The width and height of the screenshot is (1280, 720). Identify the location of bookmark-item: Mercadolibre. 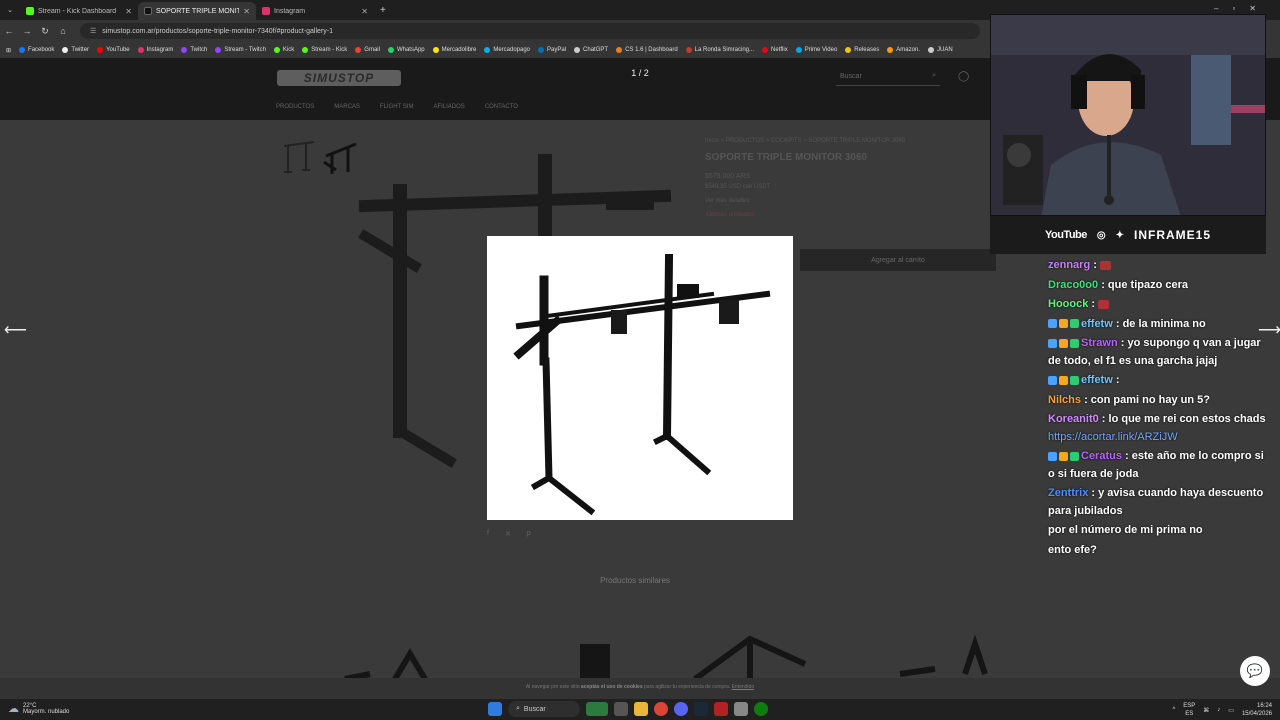
(454, 50).